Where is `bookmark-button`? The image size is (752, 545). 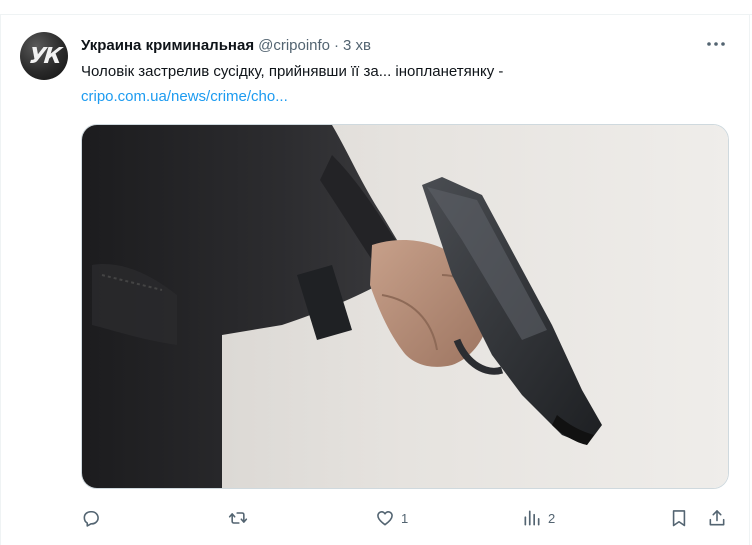 bookmark-button is located at coordinates (679, 518).